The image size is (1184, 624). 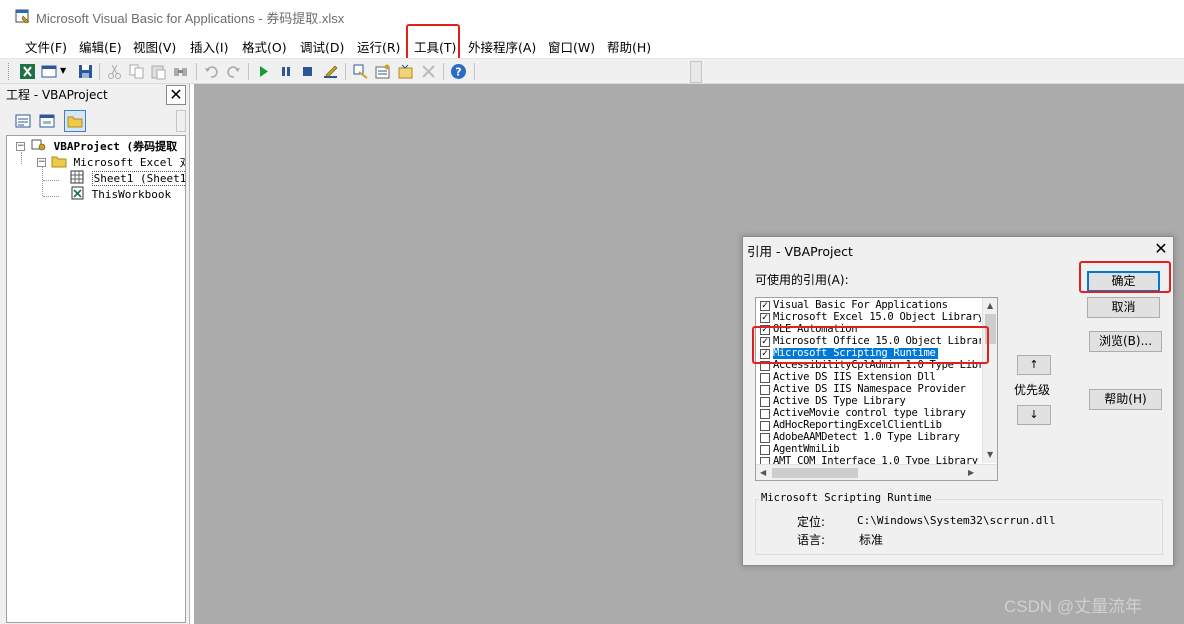 I want to click on save-icon, so click(x=85, y=71).